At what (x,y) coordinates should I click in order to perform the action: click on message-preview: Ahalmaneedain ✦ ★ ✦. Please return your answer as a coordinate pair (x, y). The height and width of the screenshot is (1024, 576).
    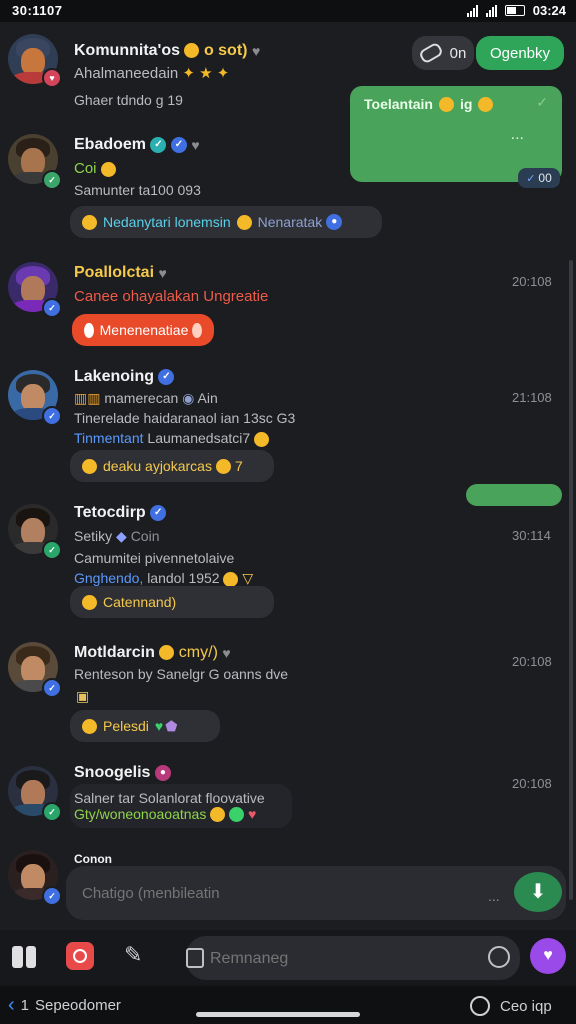
    Looking at the image, I should click on (152, 73).